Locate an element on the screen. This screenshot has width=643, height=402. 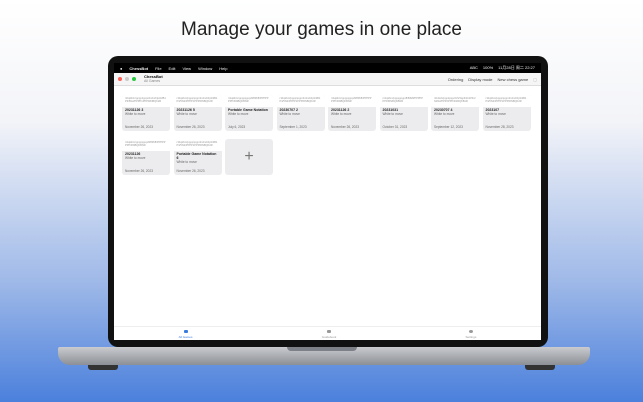
games-icon is located at coordinates (185, 331).